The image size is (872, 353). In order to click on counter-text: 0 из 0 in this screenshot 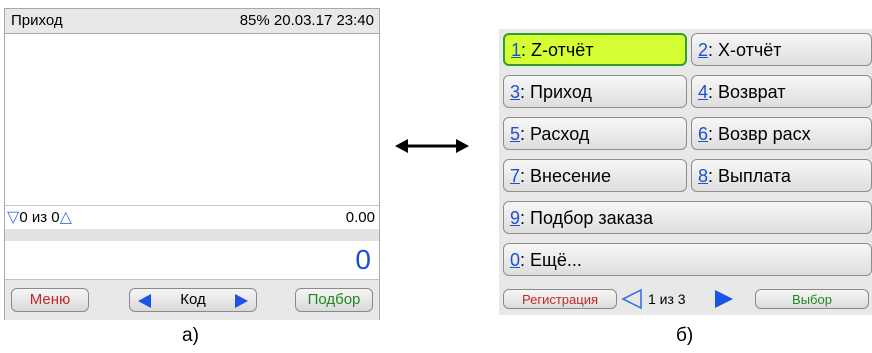, I will do `click(39, 217)`.